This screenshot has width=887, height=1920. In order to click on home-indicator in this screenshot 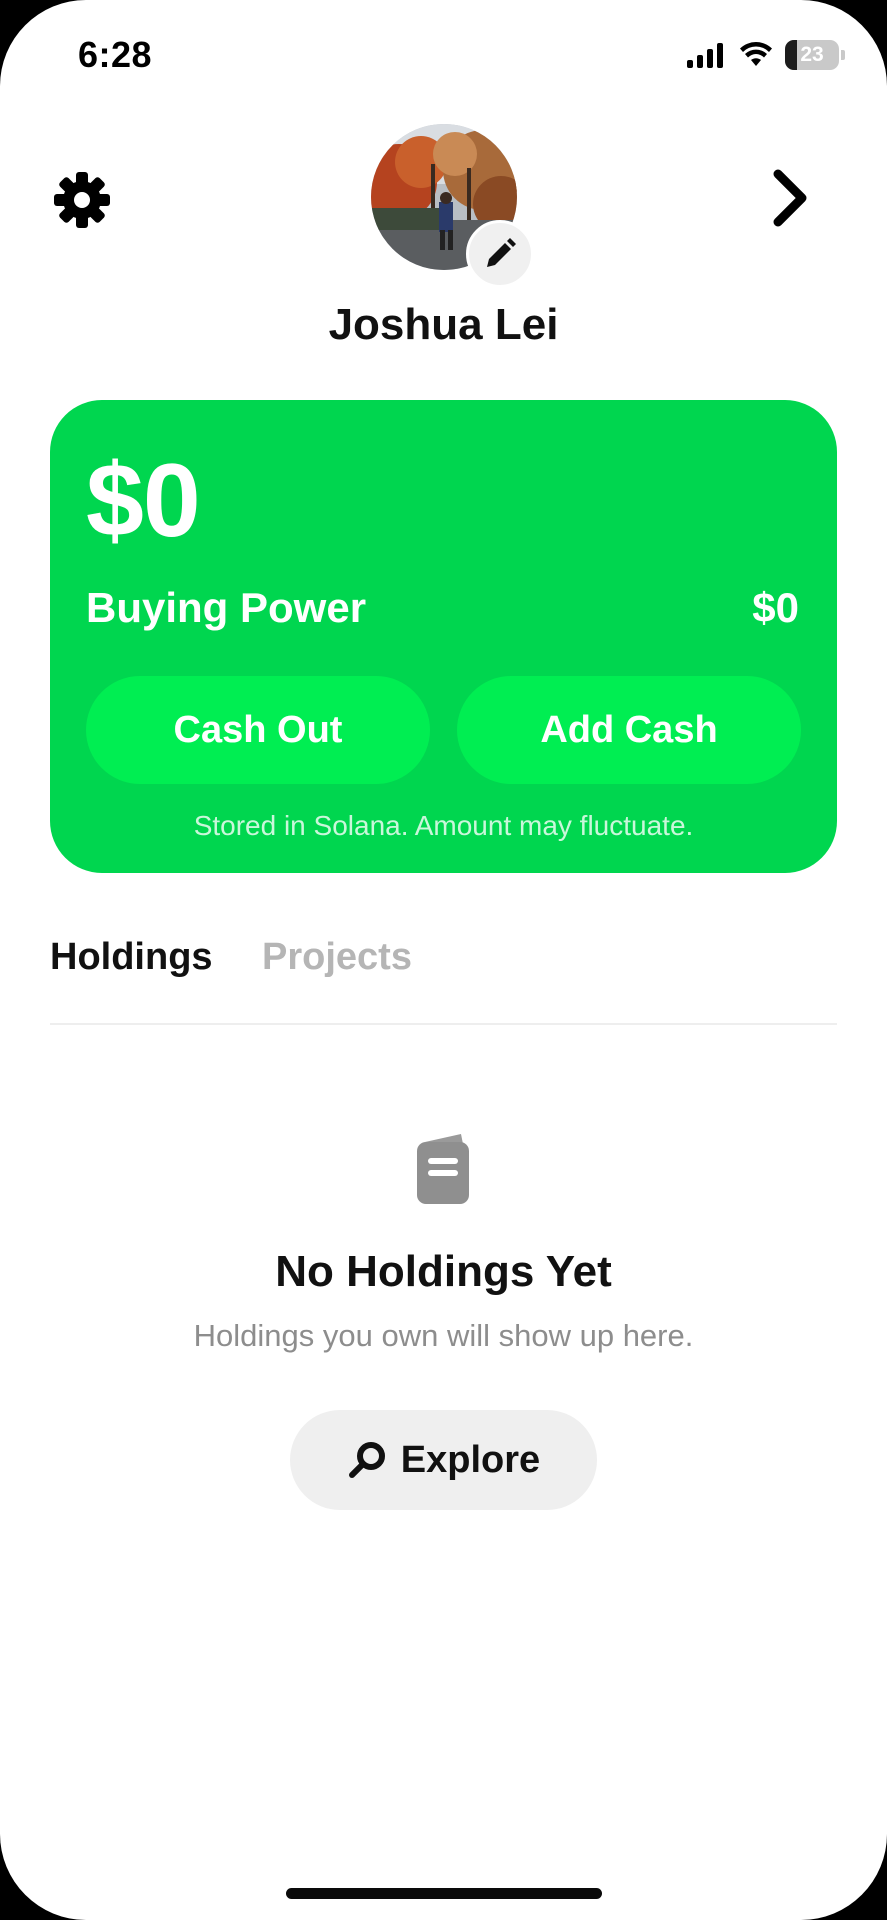, I will do `click(444, 1893)`.